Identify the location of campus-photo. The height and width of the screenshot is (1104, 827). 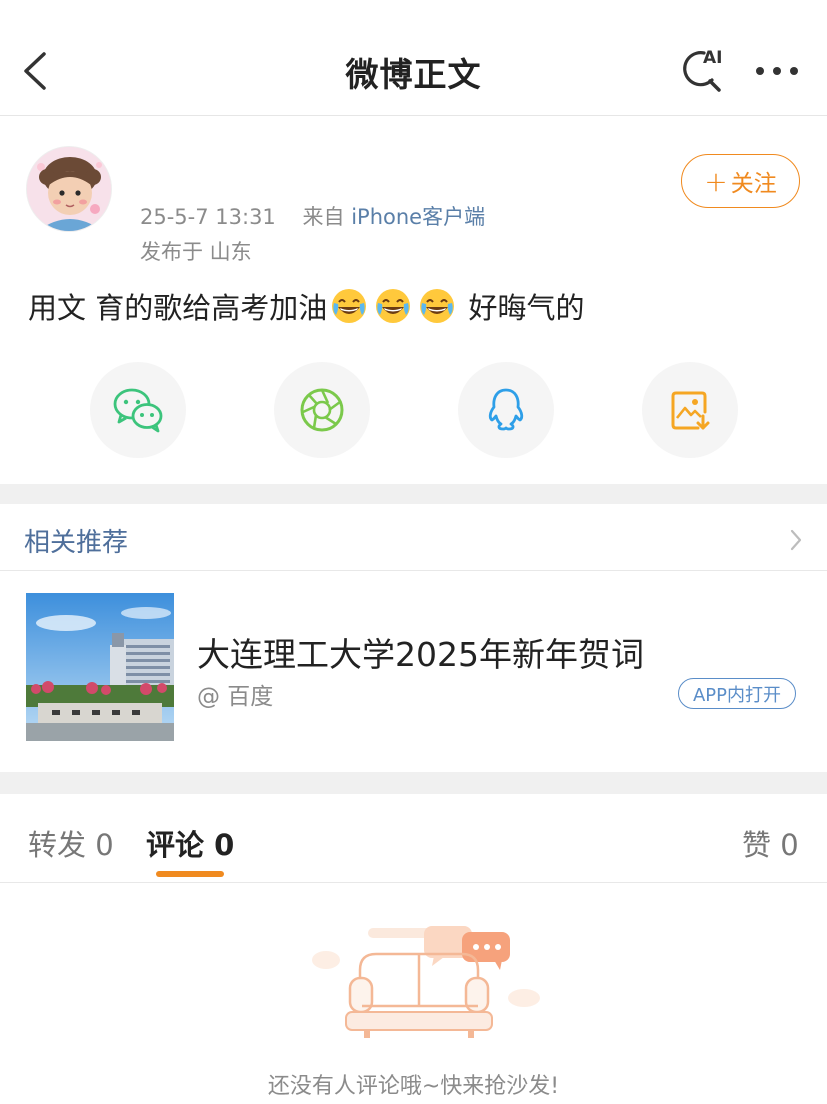
(100, 667).